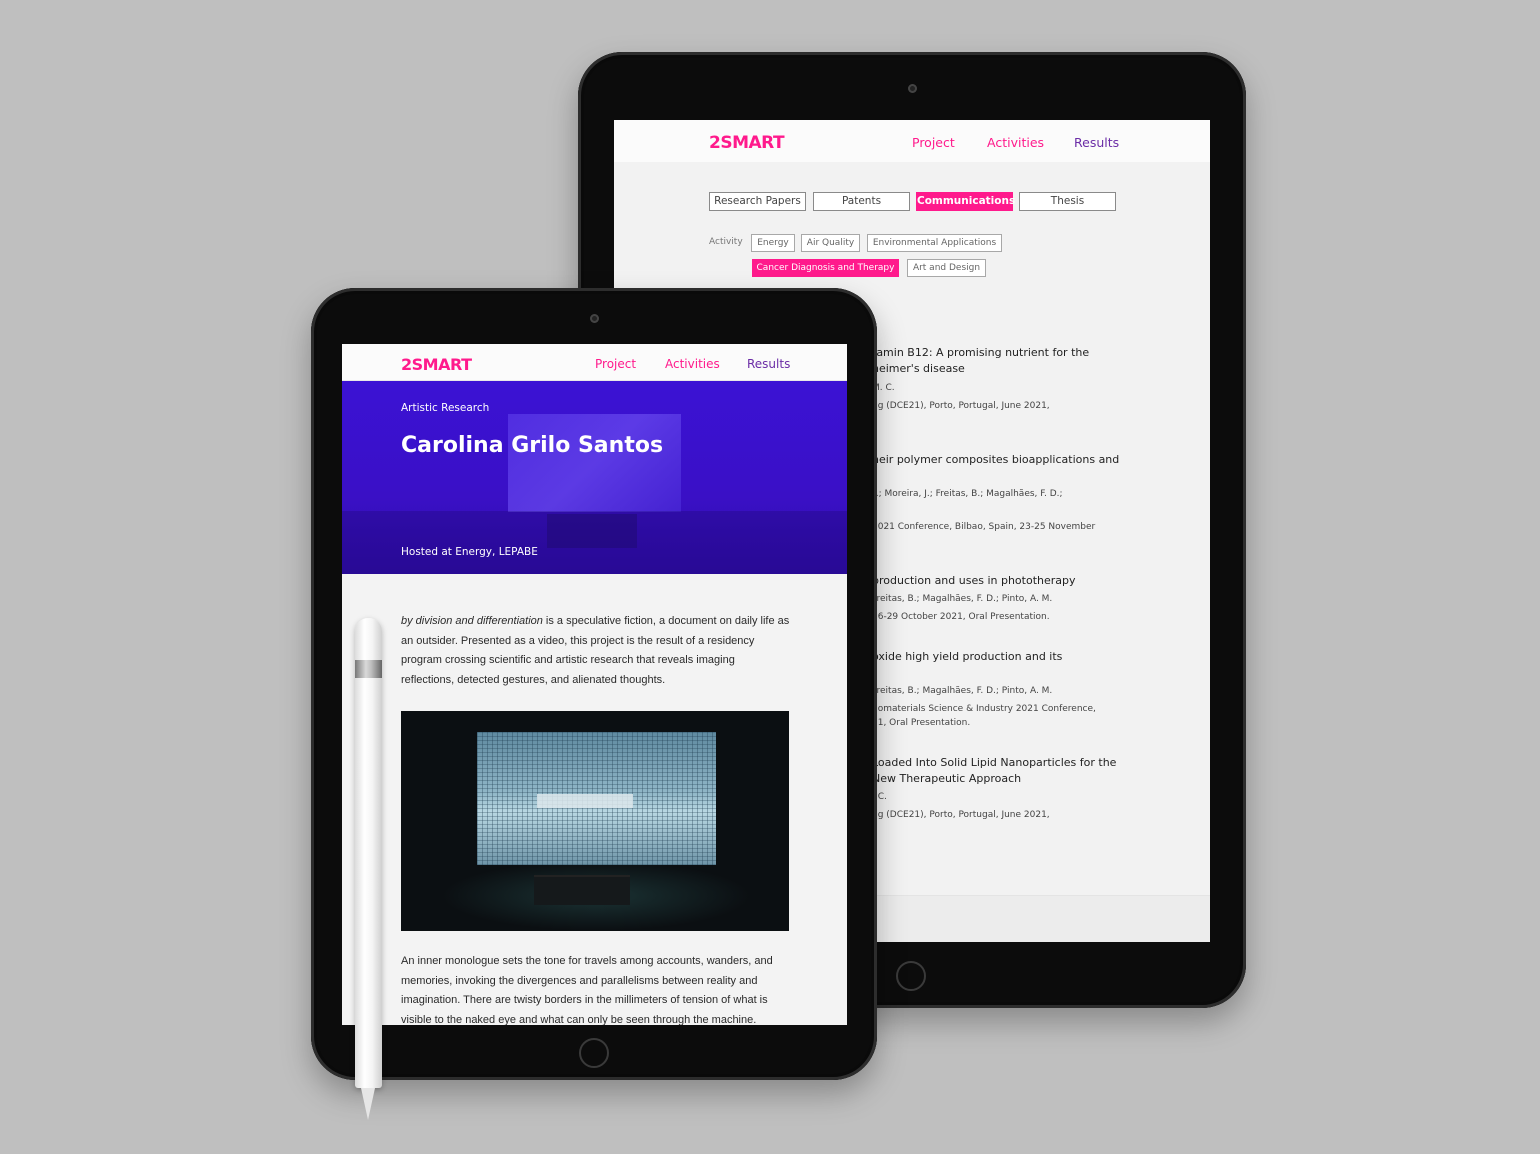 The image size is (1540, 1154). What do you see at coordinates (368, 870) in the screenshot?
I see `stylus-pencil` at bounding box center [368, 870].